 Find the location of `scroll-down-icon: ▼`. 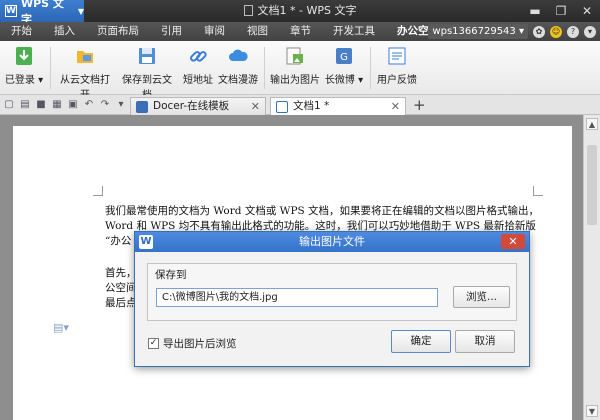

scroll-down-icon: ▼ is located at coordinates (592, 411).